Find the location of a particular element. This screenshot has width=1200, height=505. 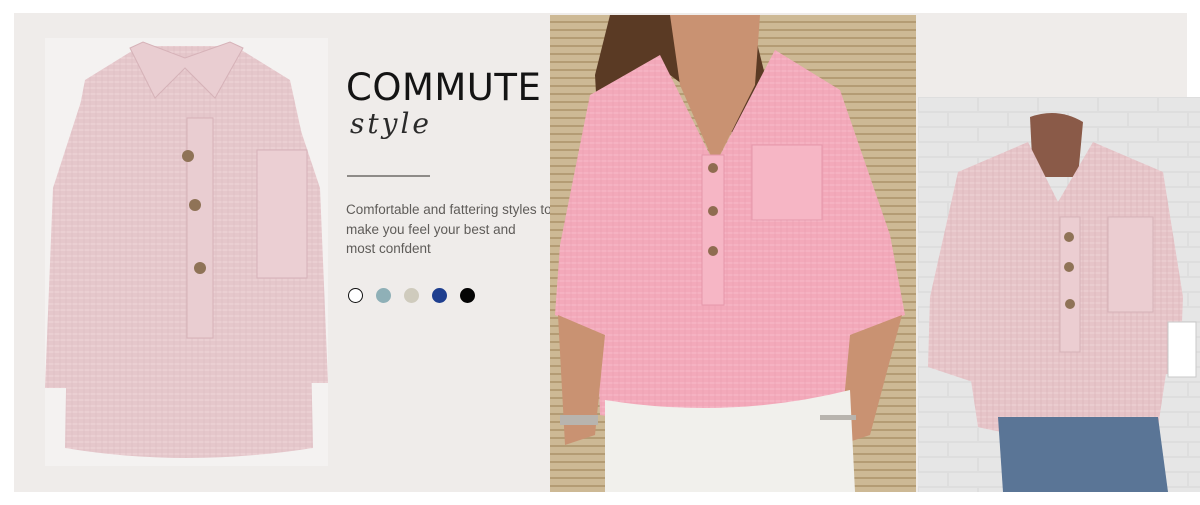

swatch-white is located at coordinates (355, 295).